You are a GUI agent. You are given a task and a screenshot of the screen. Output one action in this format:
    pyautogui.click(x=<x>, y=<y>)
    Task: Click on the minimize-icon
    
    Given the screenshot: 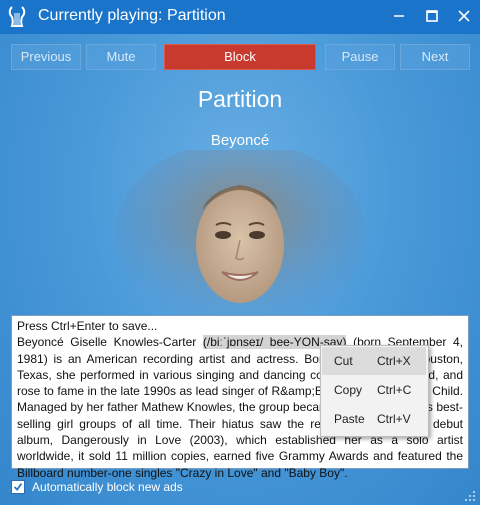 What is the action you would take?
    pyautogui.click(x=399, y=16)
    